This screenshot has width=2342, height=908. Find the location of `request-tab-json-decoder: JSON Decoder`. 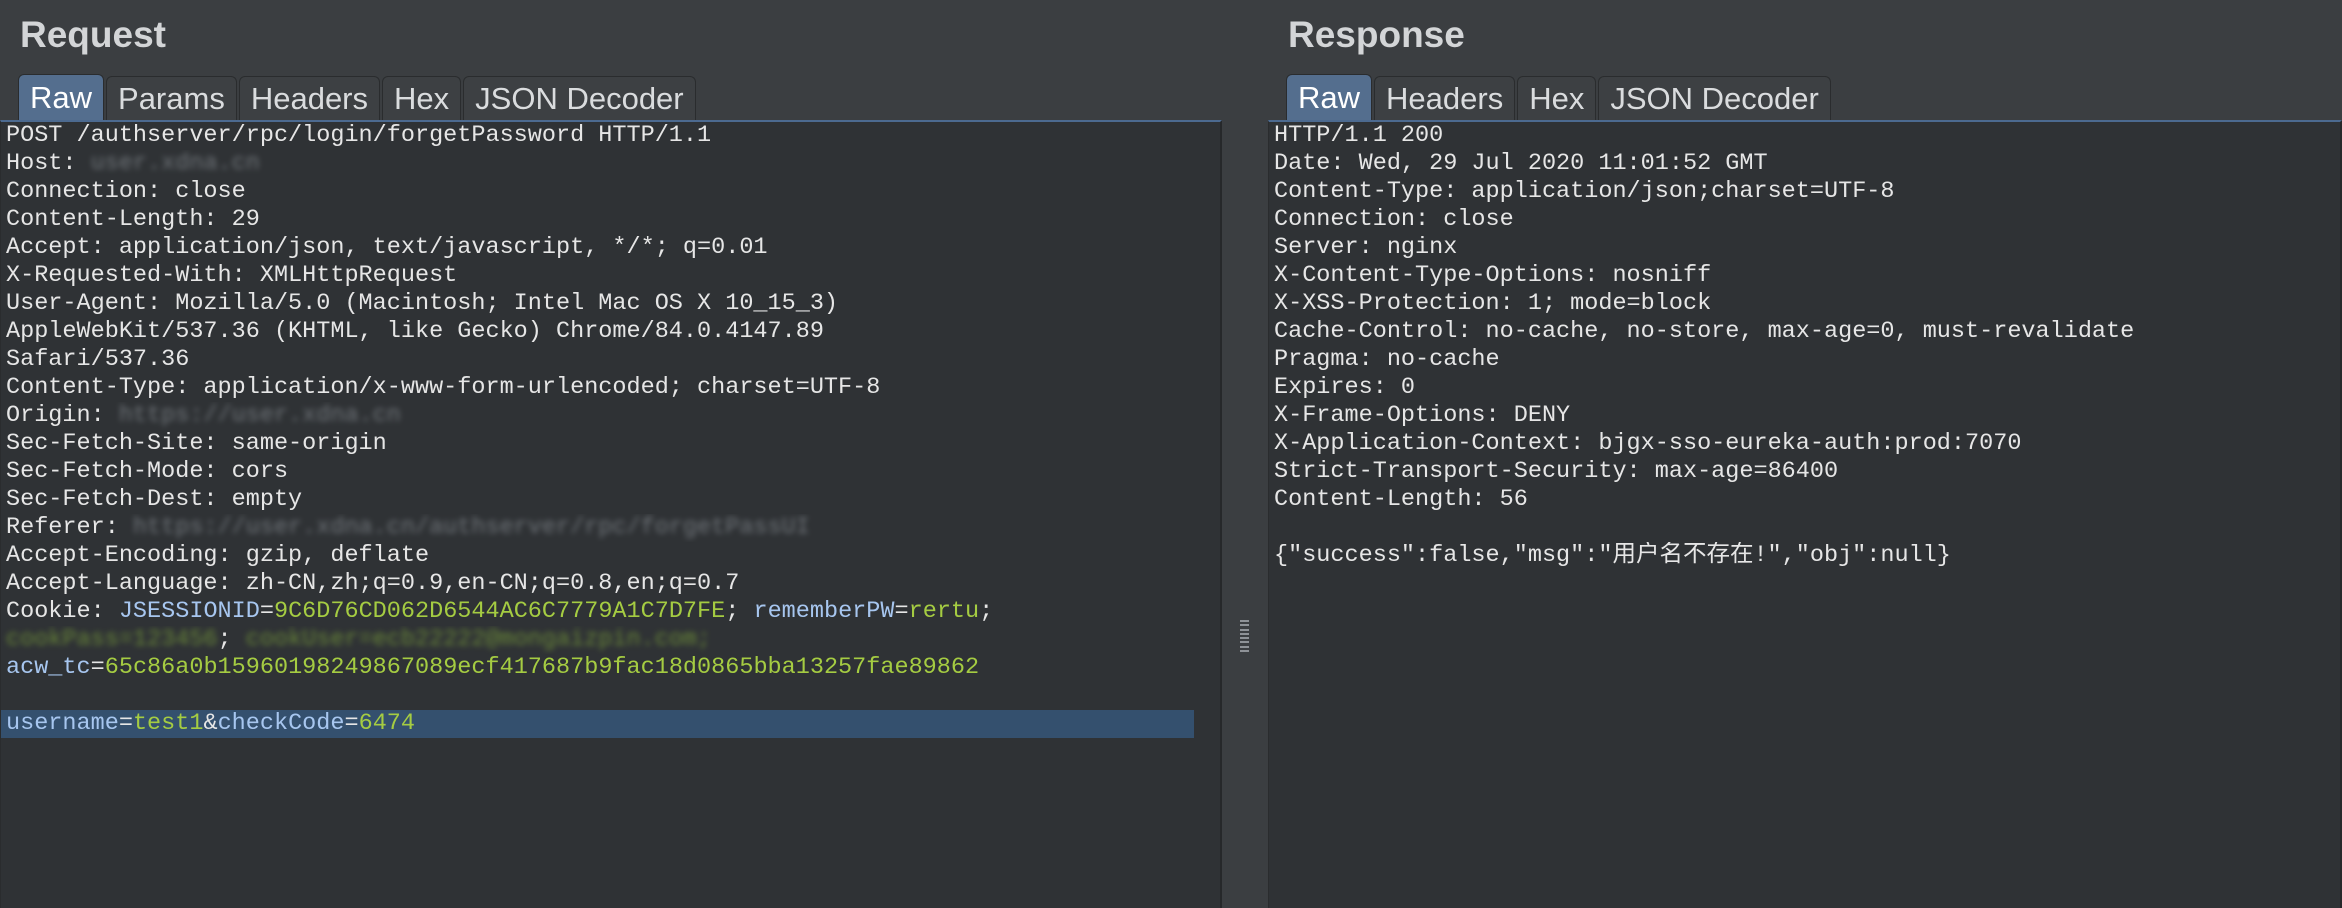

request-tab-json-decoder: JSON Decoder is located at coordinates (579, 98).